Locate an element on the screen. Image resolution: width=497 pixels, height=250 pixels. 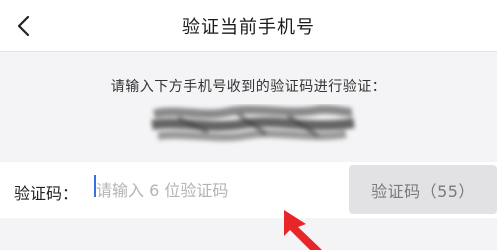
text-caret is located at coordinates (95, 186).